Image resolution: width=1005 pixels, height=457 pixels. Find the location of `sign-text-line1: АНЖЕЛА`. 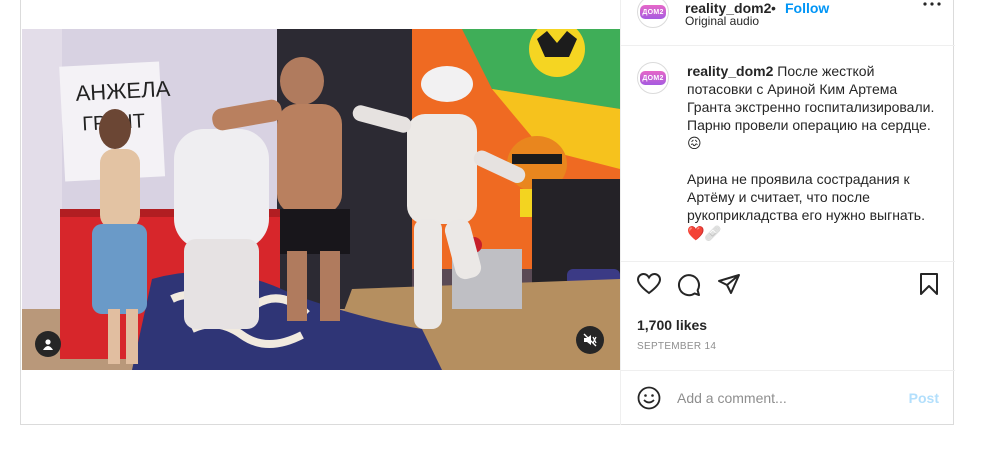

sign-text-line1: АНЖЕЛА is located at coordinates (123, 91).